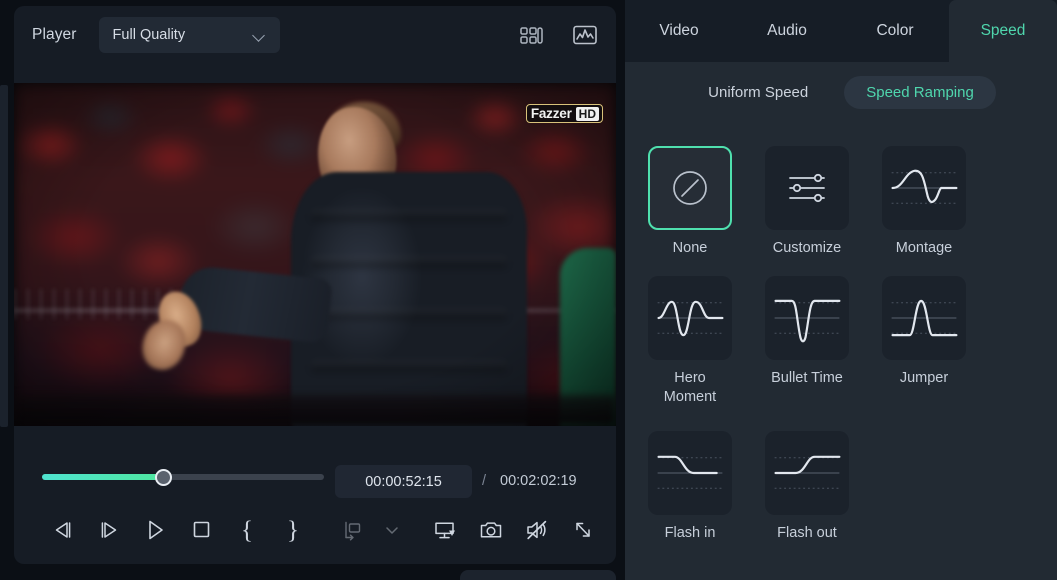  I want to click on tab-audio-label: Audio, so click(787, 30).